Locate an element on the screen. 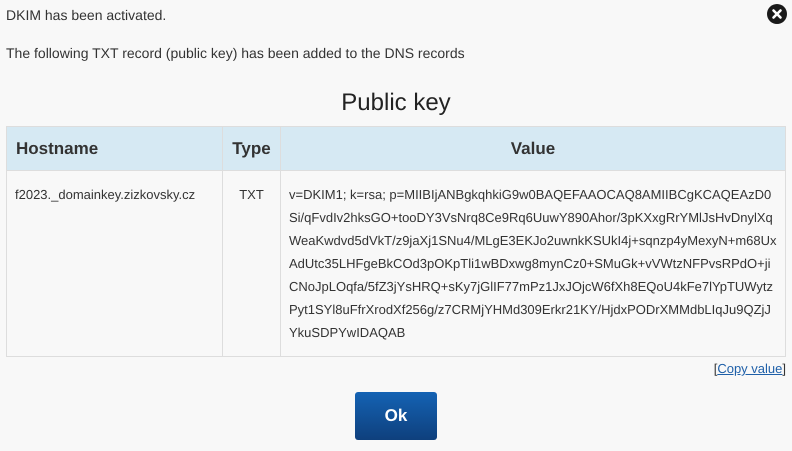 The height and width of the screenshot is (451, 792). message-text: DKIM has been activated. is located at coordinates (86, 15).